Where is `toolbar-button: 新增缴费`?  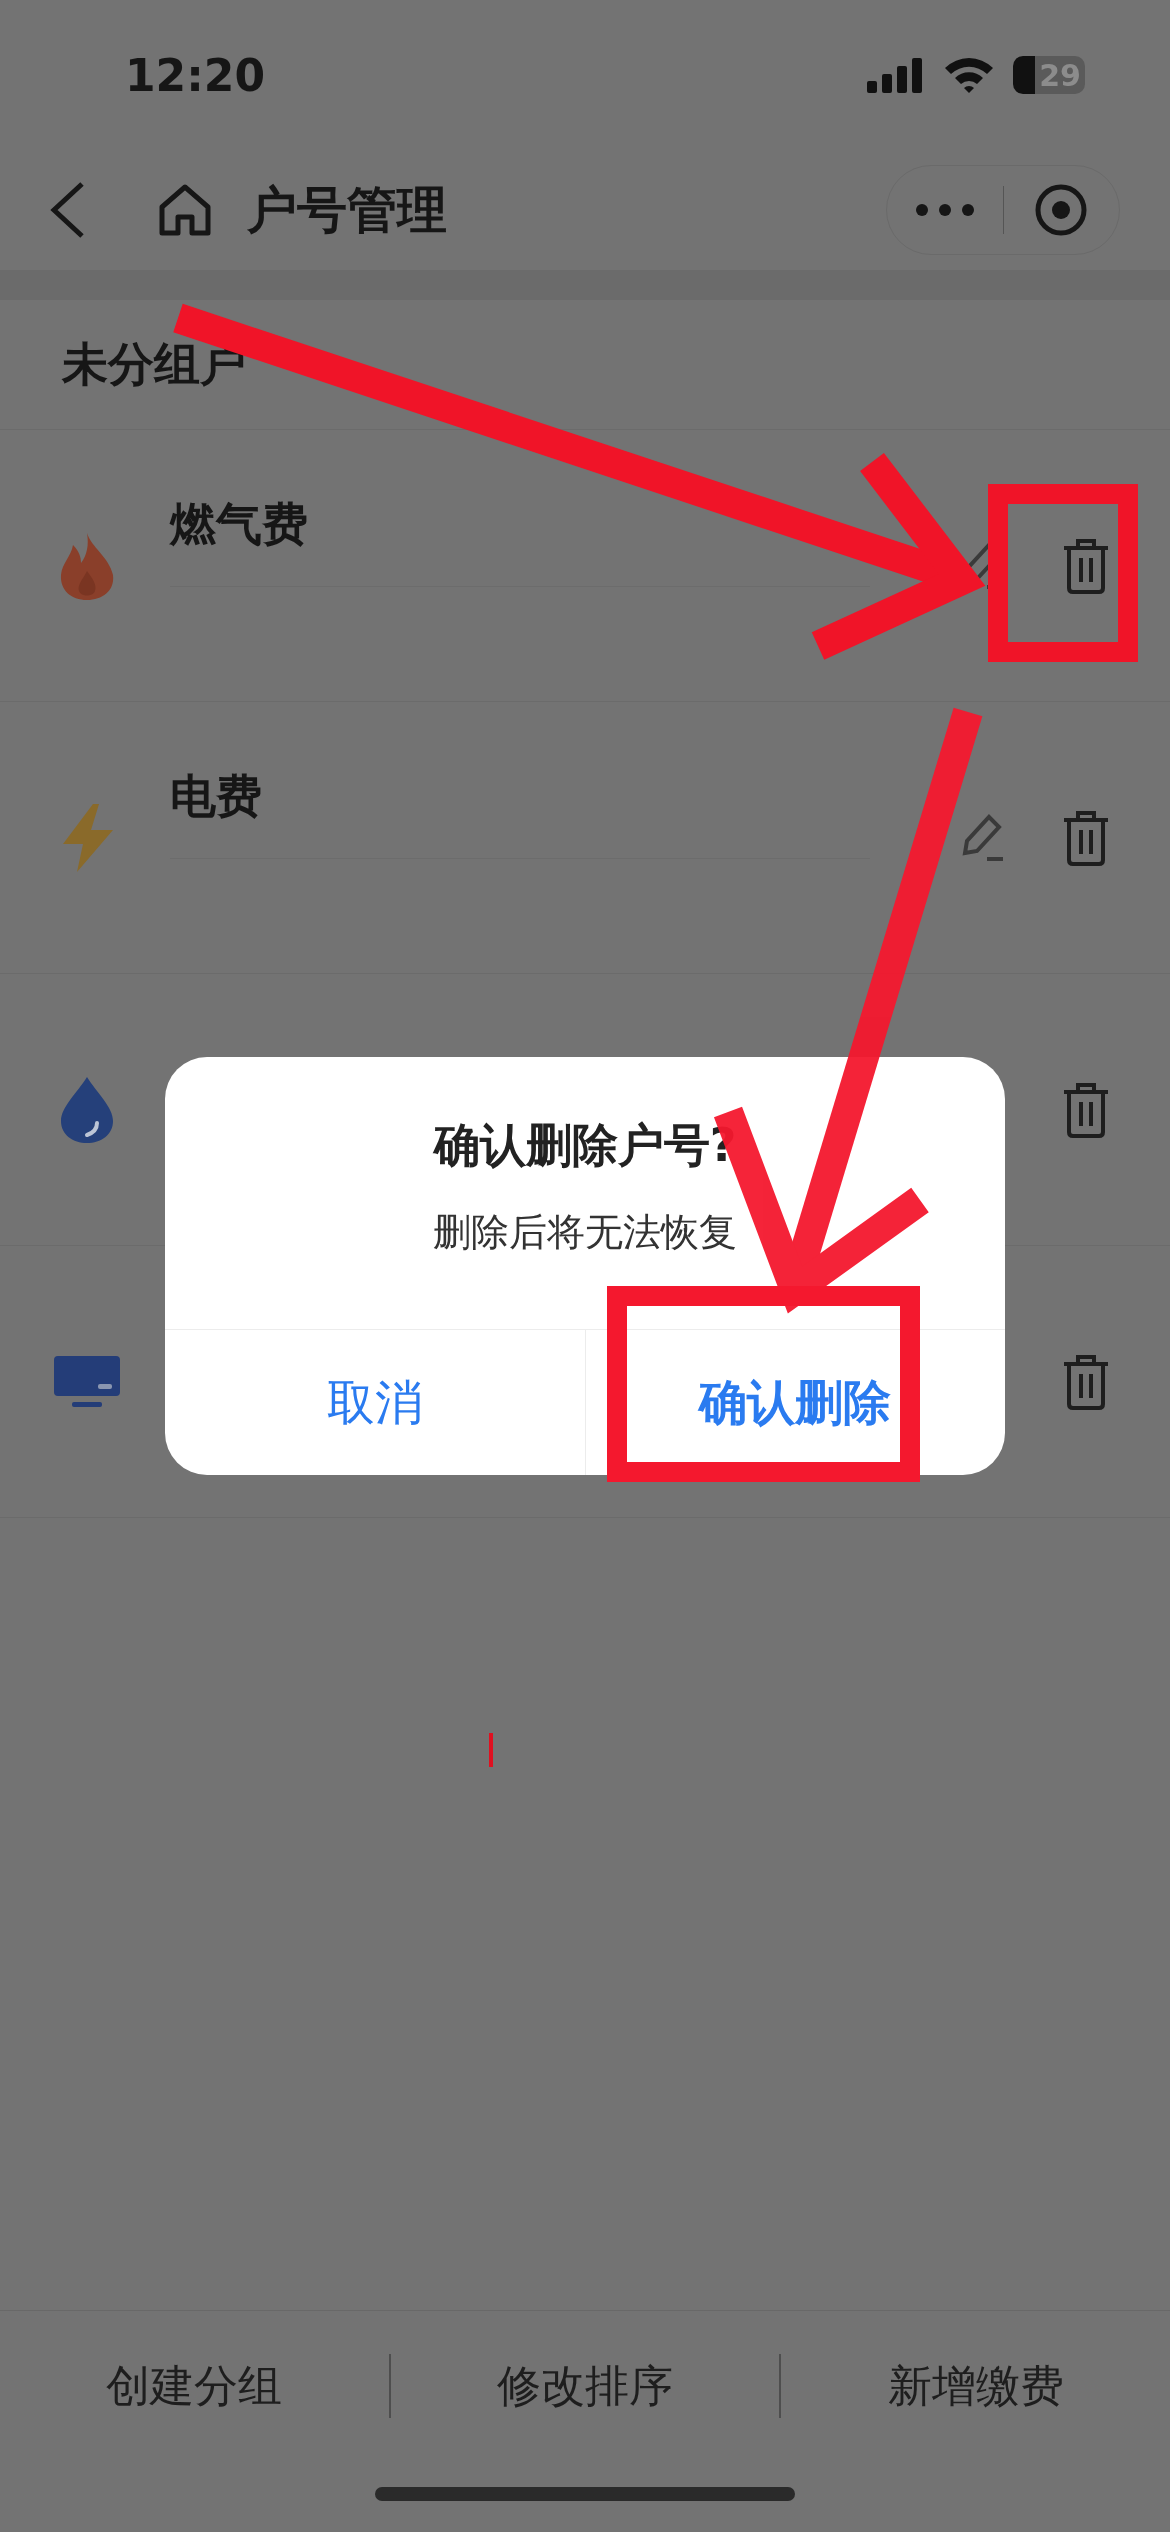
toolbar-button: 新增缴费 is located at coordinates (975, 2386).